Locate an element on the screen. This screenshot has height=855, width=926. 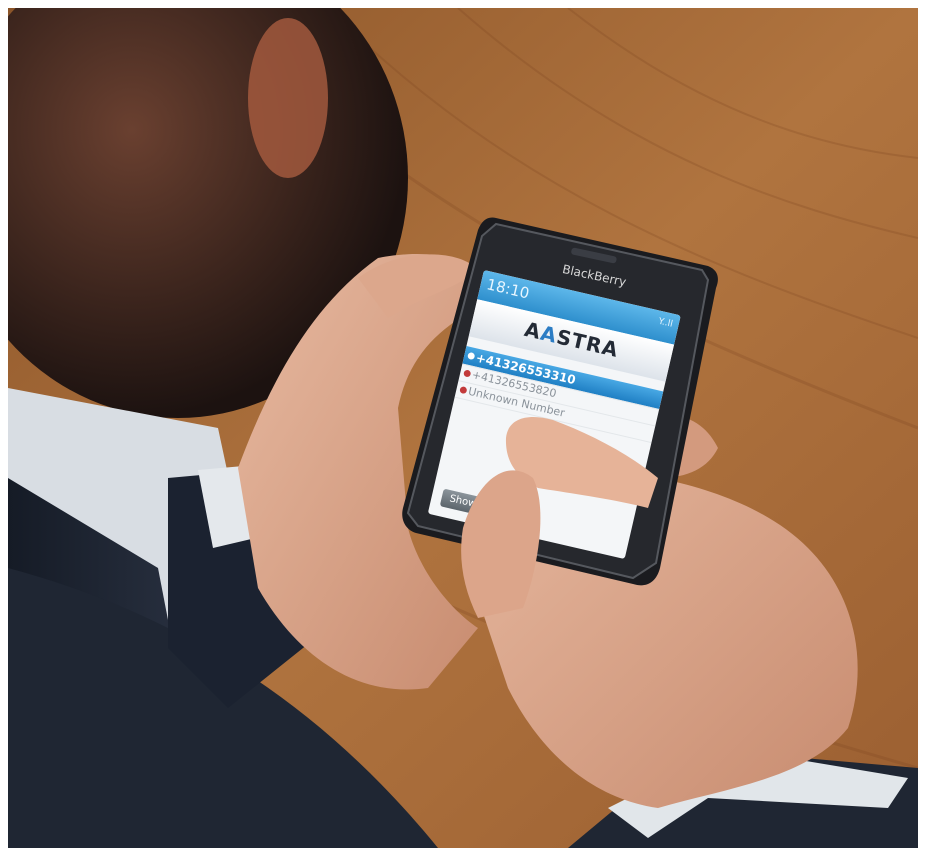
status-clock: 18:10 is located at coordinates (508, 289).